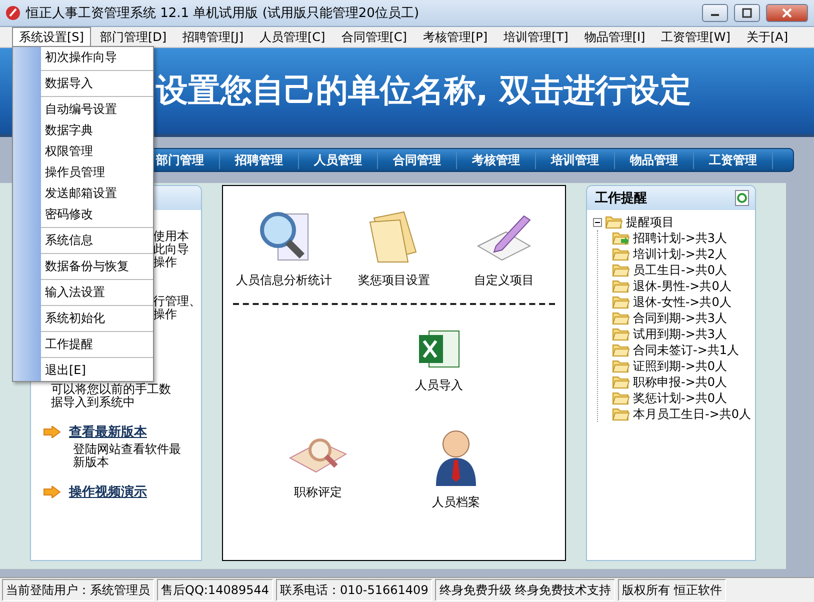  I want to click on menu-bar-item: 关于[A], so click(767, 37).